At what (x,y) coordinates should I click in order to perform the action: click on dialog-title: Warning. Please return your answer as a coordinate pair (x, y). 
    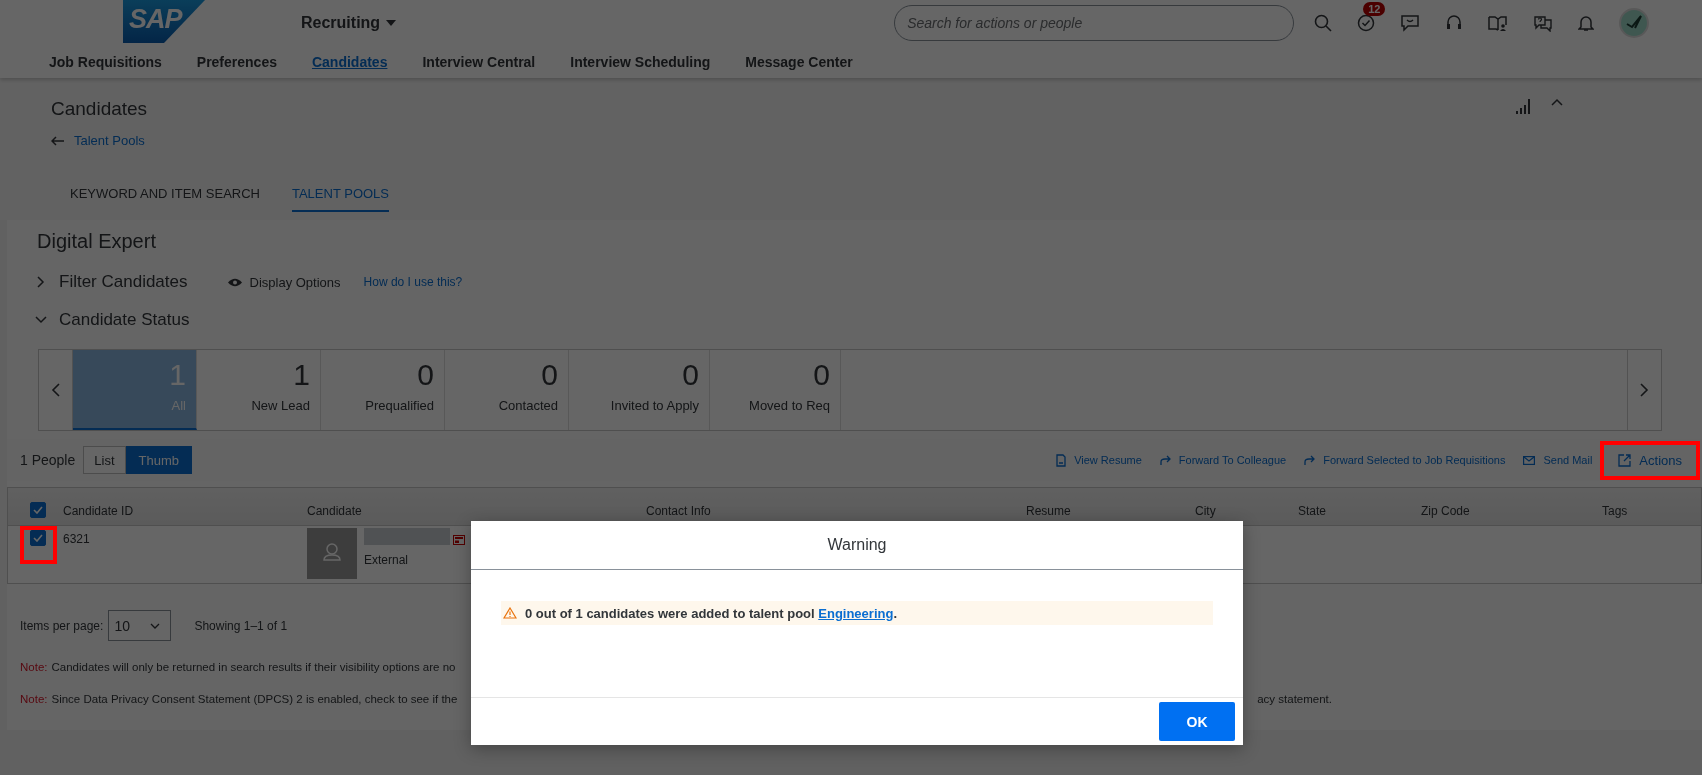
    Looking at the image, I should click on (857, 545).